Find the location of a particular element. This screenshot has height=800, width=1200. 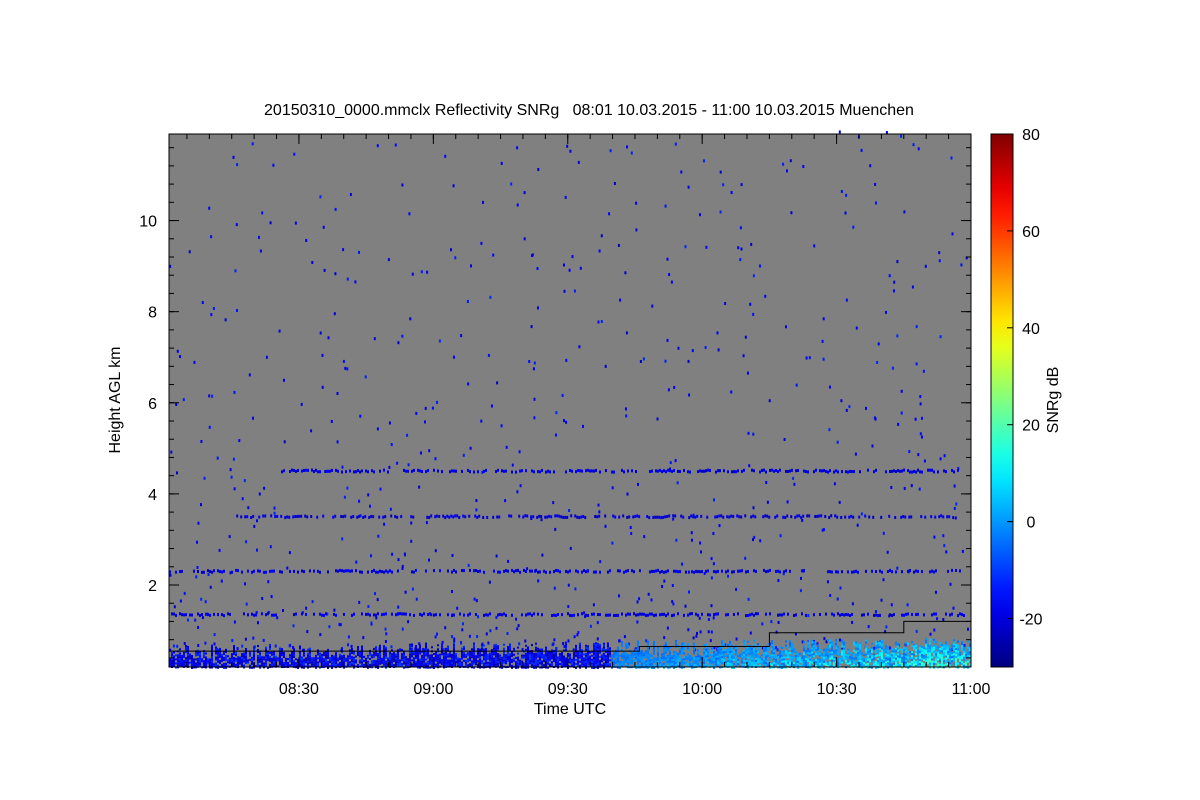

colorbar-tick-label: -20 is located at coordinates (1030, 620).